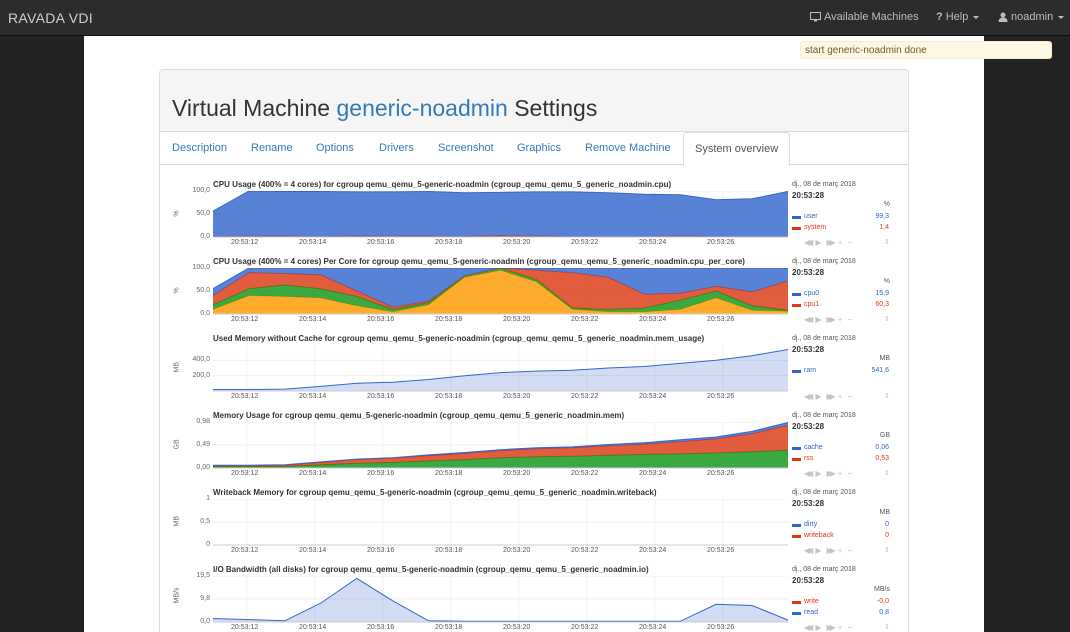 The image size is (1070, 632). I want to click on chart-axis-unit: MB, so click(177, 367).